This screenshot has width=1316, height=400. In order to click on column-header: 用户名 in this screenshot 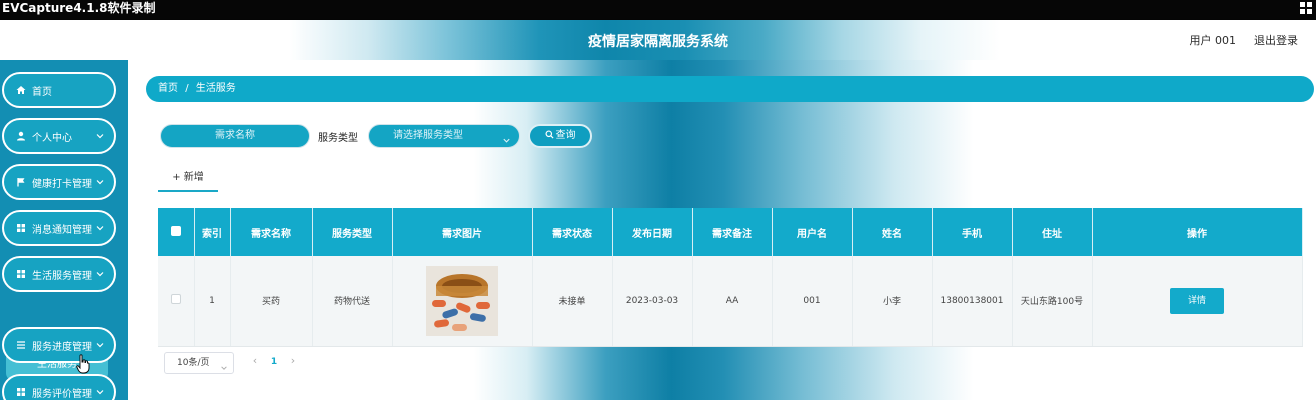, I will do `click(812, 232)`.